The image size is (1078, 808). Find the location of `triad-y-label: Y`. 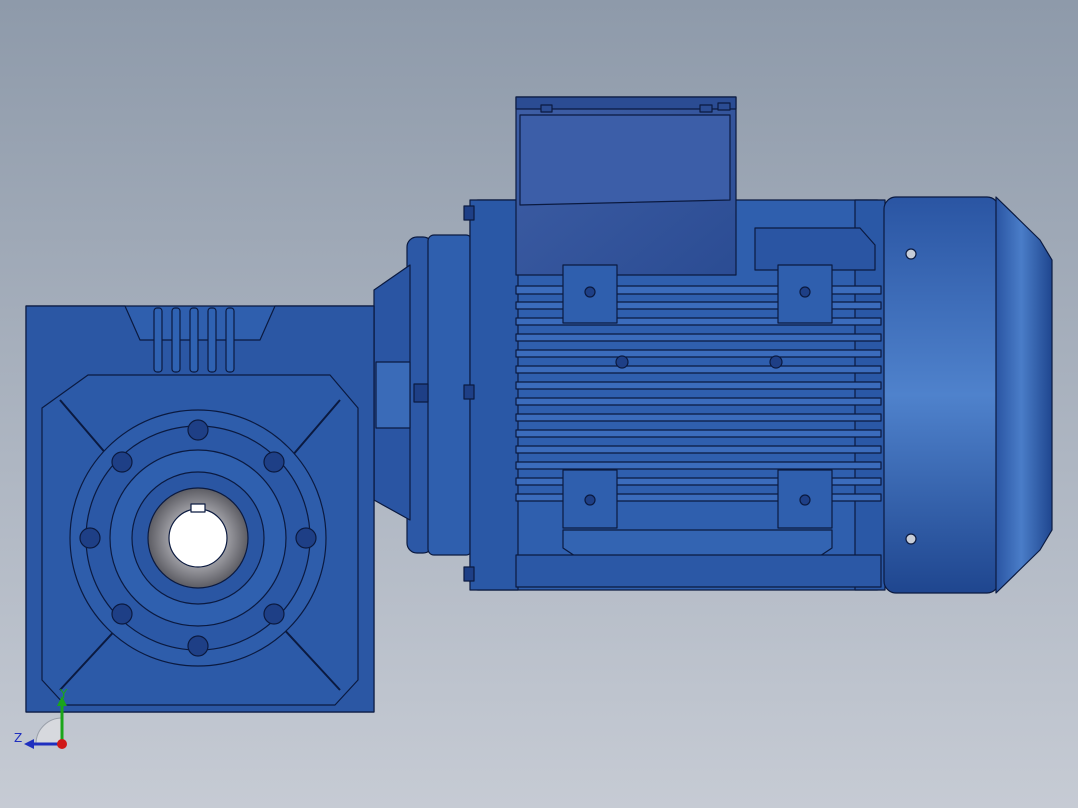

triad-y-label: Y is located at coordinates (64, 694).